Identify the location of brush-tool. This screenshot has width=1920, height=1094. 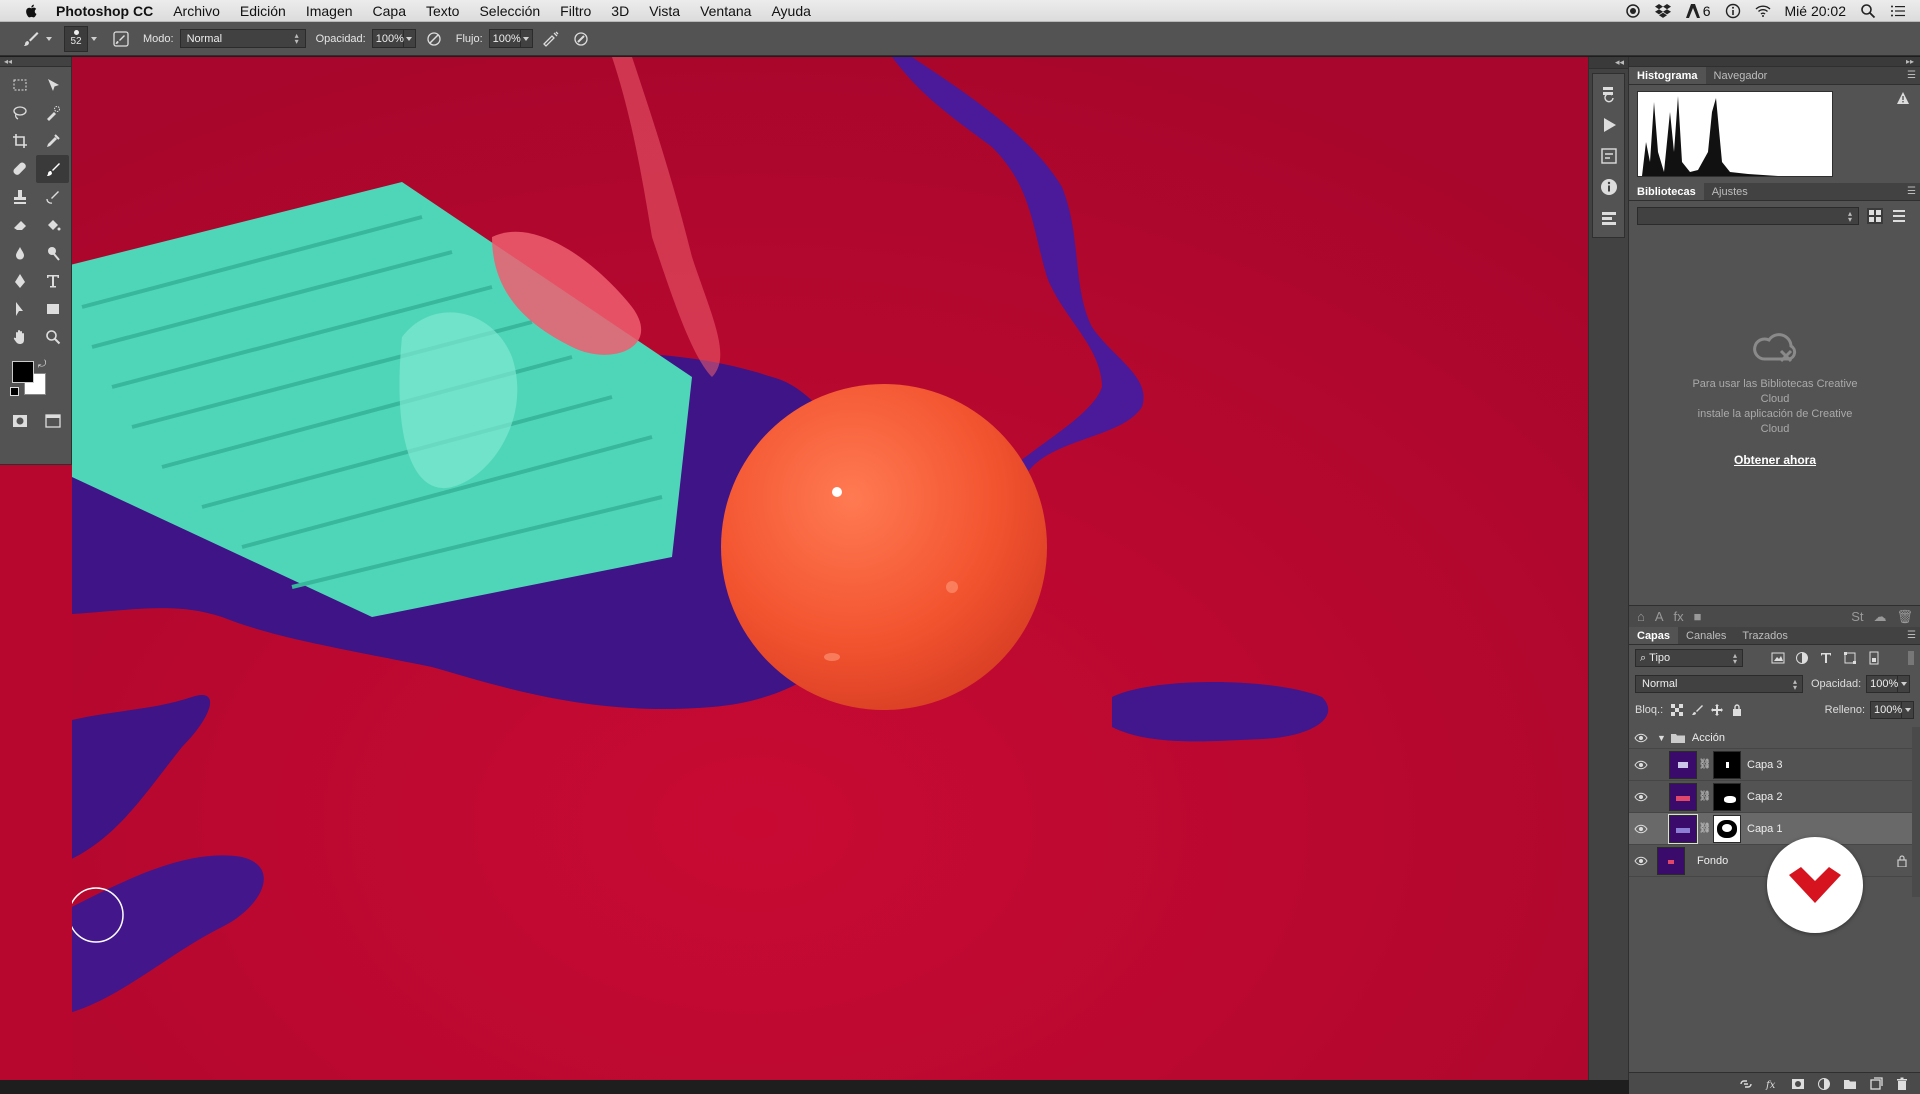
(52, 169).